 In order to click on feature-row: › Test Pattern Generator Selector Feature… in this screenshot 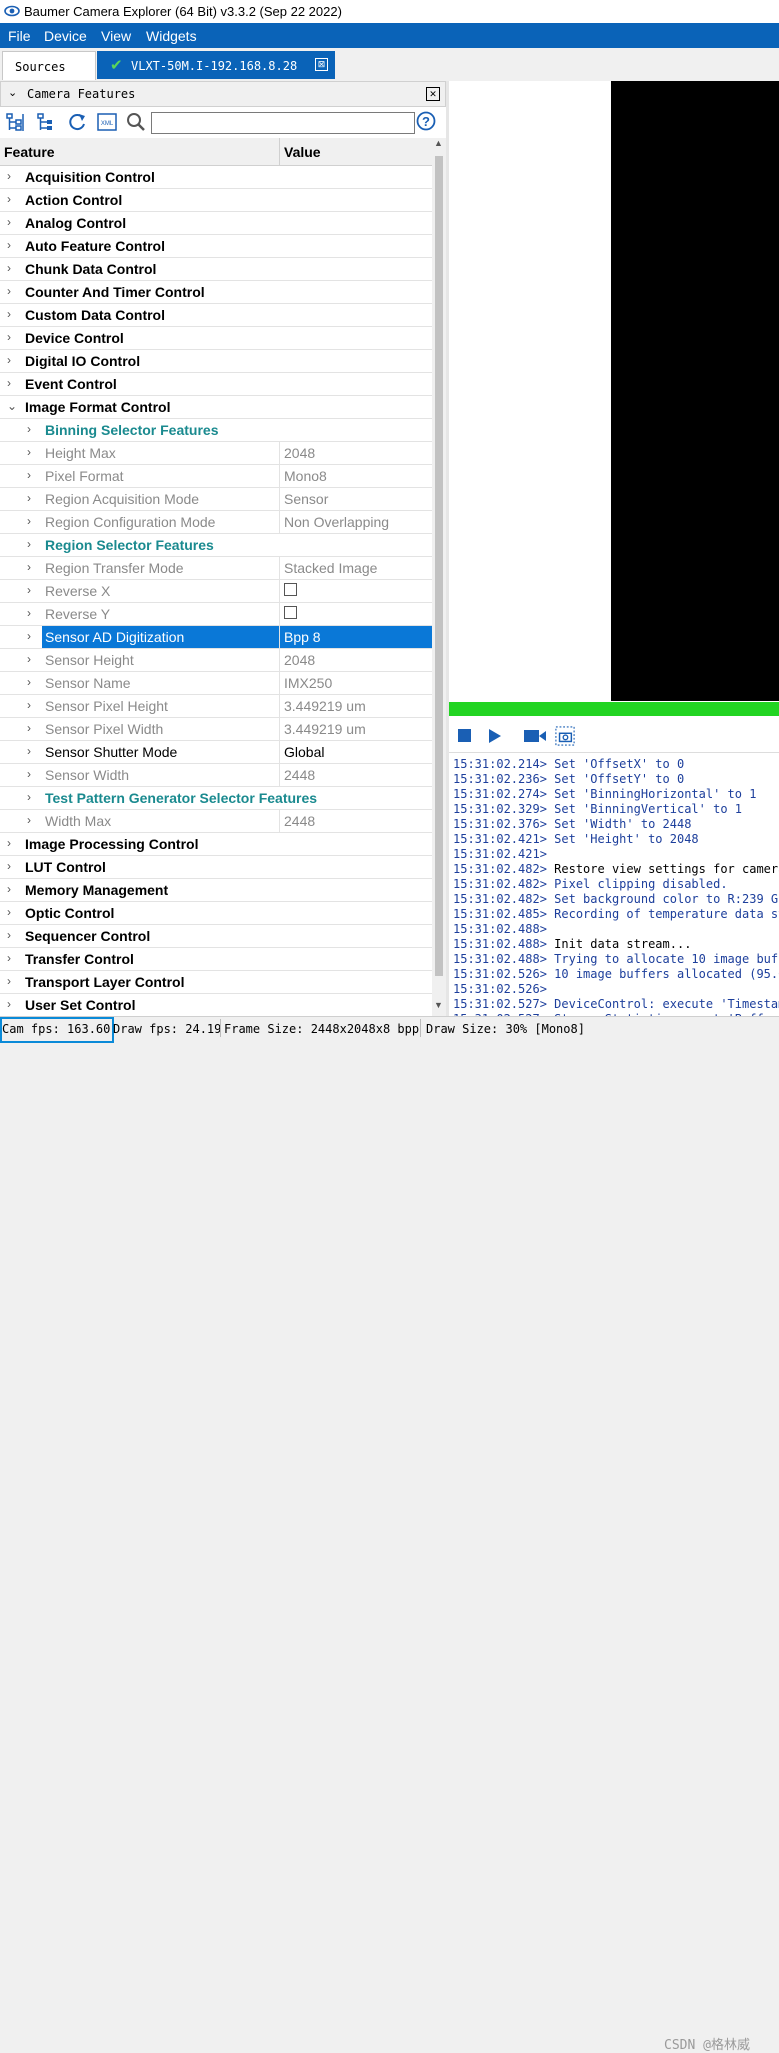, I will do `click(216, 798)`.